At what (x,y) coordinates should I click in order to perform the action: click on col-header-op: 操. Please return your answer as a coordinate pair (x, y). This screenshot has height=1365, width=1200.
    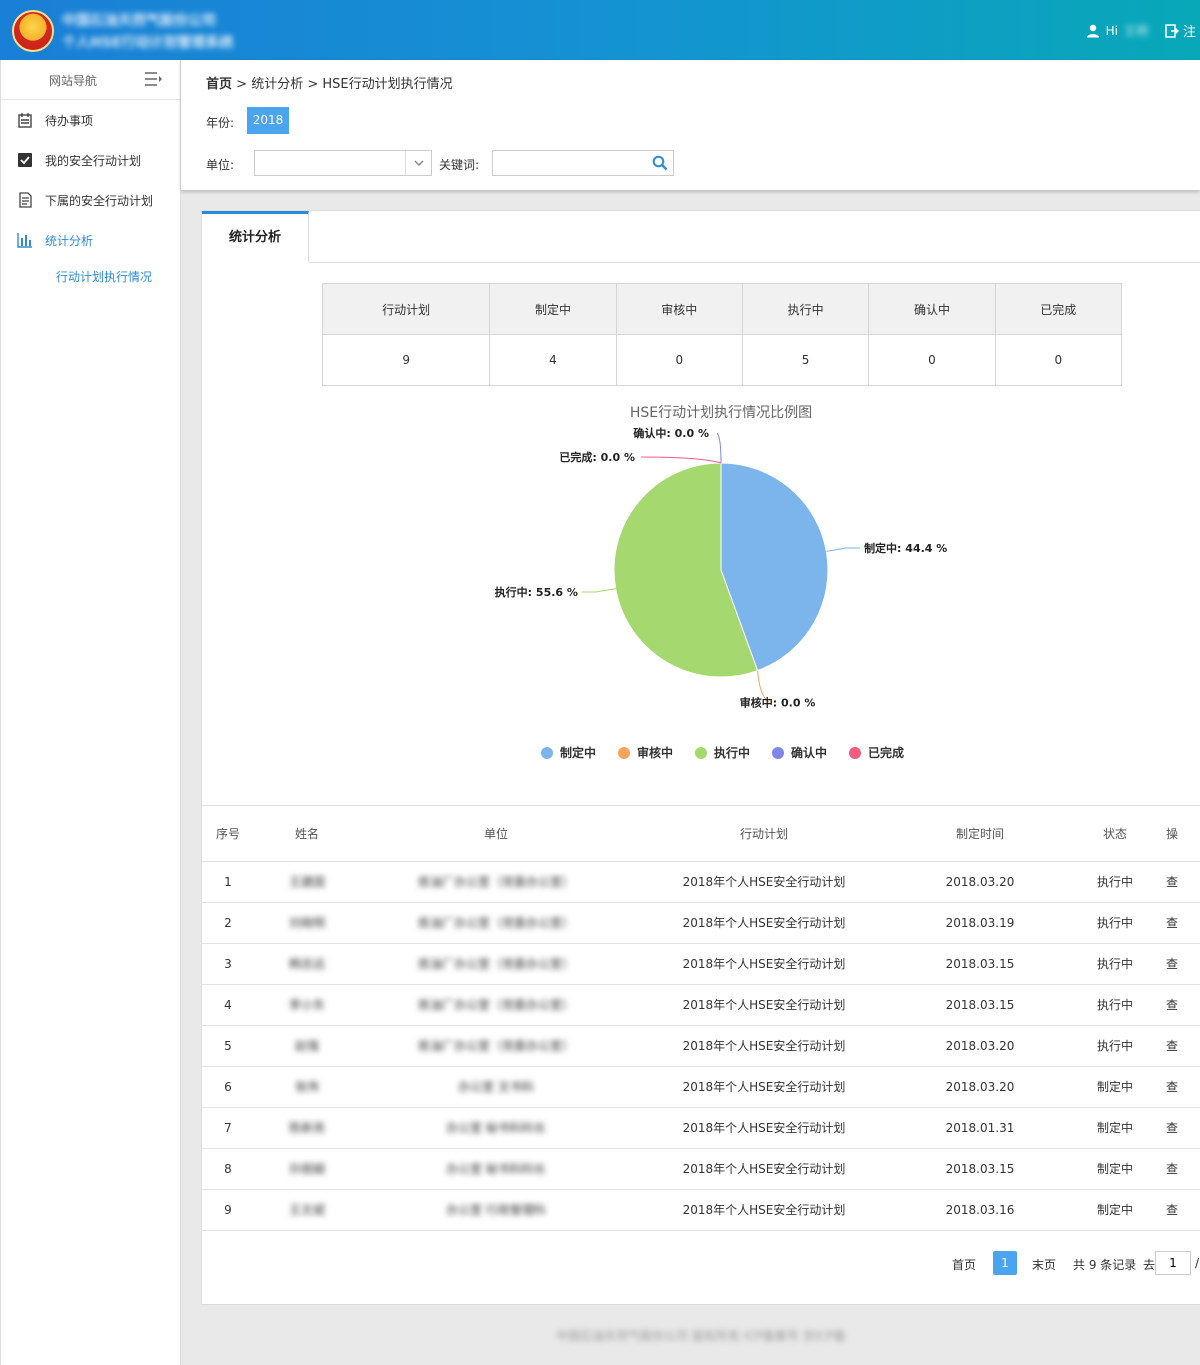
    Looking at the image, I should click on (1183, 834).